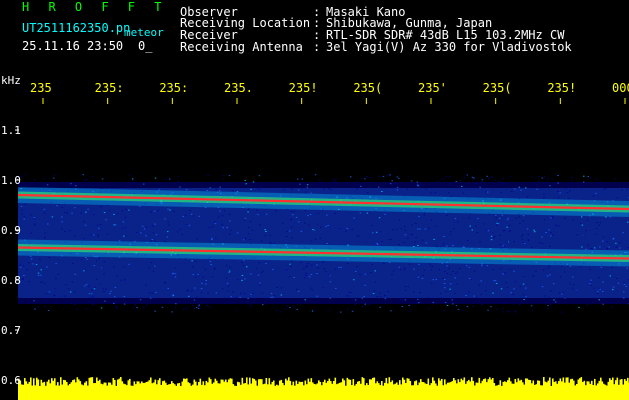  Describe the element at coordinates (241, 47) in the screenshot. I see `label-antenna: Receiving Antenna` at that location.